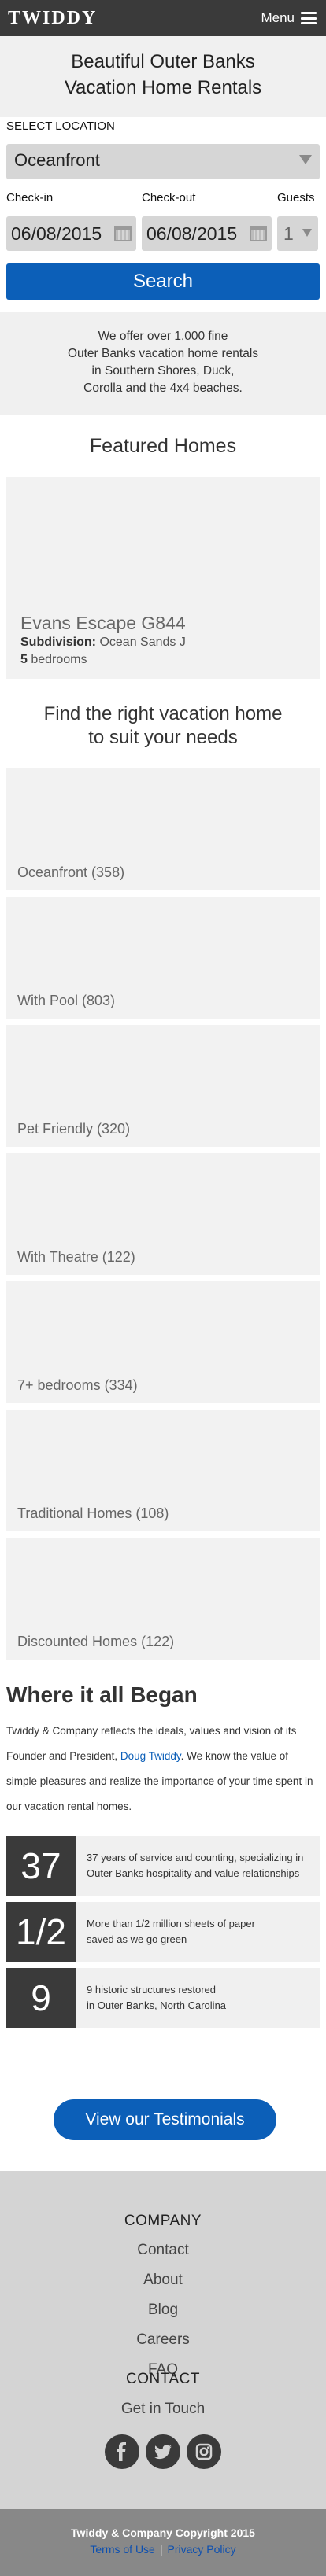 This screenshot has width=326, height=2576. What do you see at coordinates (163, 2379) in the screenshot?
I see `contact-heading: CONTACT` at bounding box center [163, 2379].